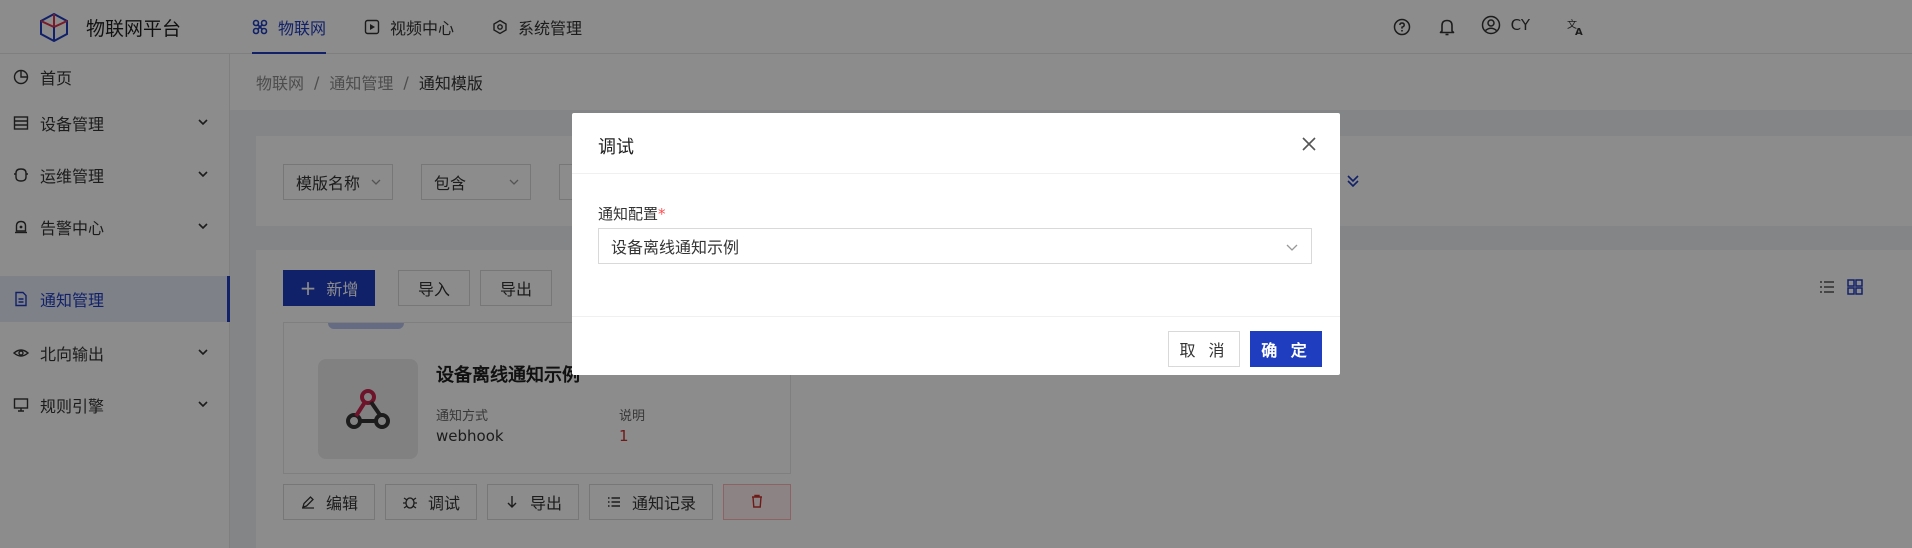  I want to click on required-mark: *, so click(662, 214).